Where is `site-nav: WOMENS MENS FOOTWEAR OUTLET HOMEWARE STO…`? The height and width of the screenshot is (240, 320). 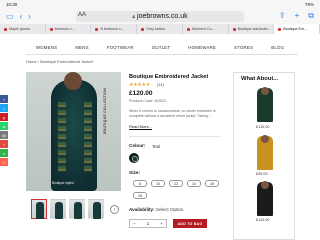 site-nav: WOMENS MENS FOOTWEAR OUTLET HOMEWARE STO… is located at coordinates (160, 47).